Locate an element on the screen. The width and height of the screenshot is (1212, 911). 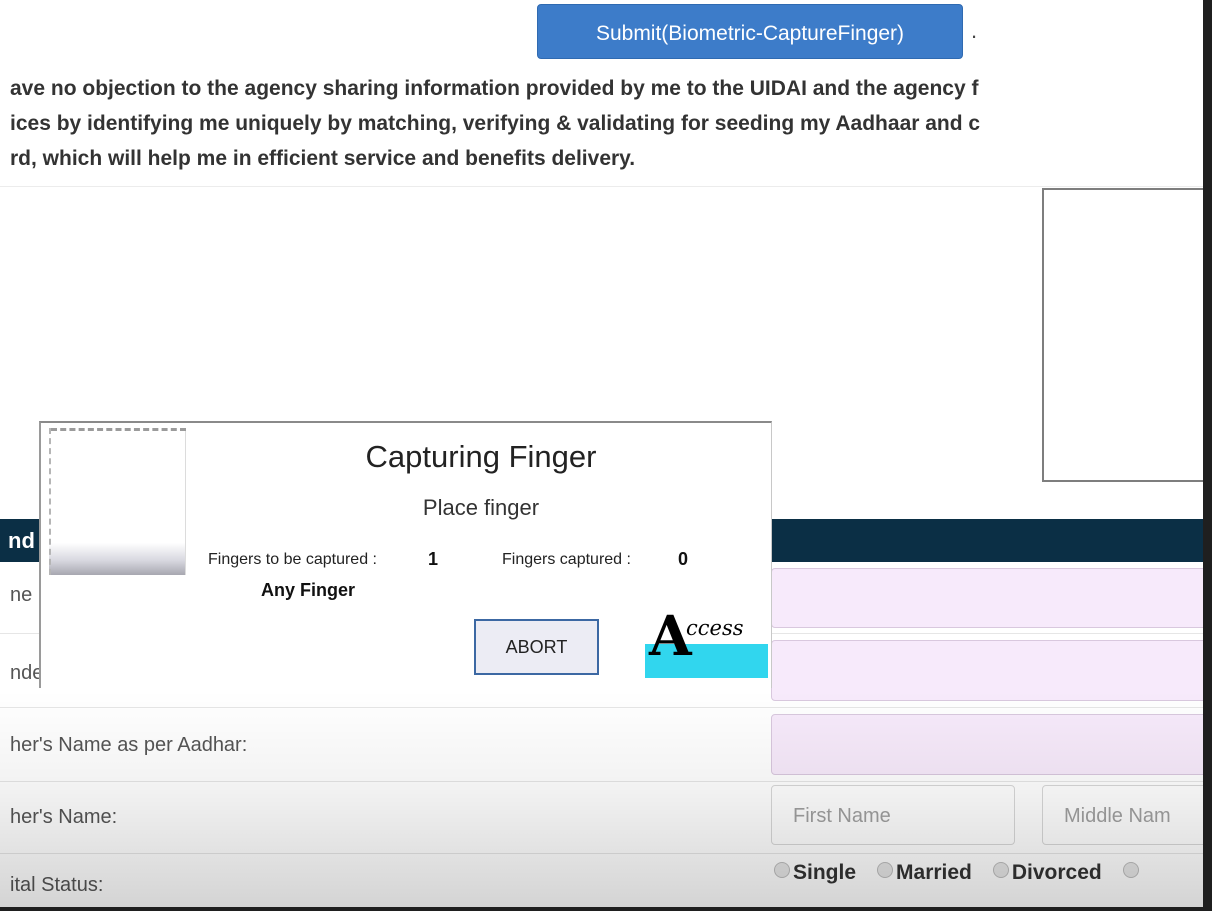
radio-other is located at coordinates (1132, 873).